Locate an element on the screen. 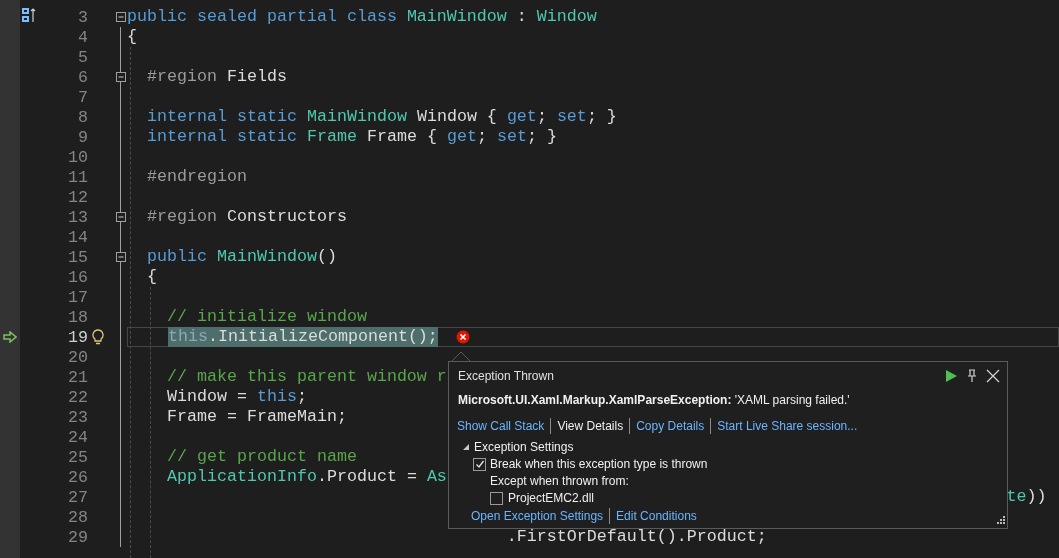 The height and width of the screenshot is (558, 1059). sync-icon is located at coordinates (29, 15).